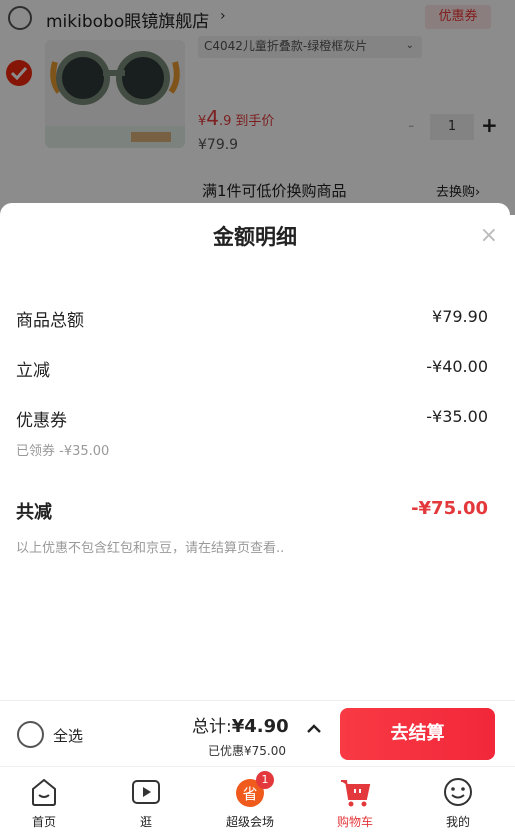 This screenshot has width=515, height=833. Describe the element at coordinates (44, 792) in the screenshot. I see `home-icon` at that location.